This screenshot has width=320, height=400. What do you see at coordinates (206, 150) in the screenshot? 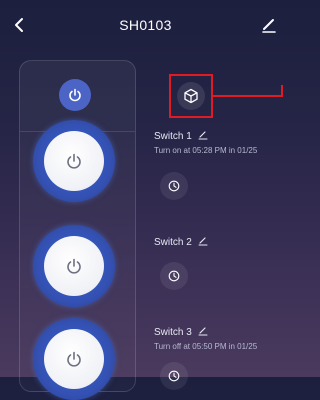
I see `switch-1-status: Turn on at 05:28 PM in 01/25` at bounding box center [206, 150].